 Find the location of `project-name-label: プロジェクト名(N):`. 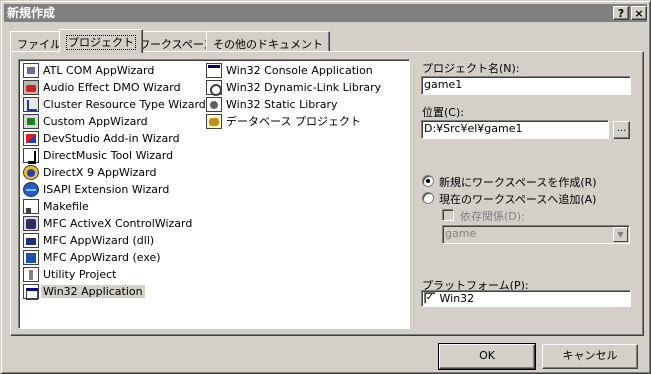

project-name-label: プロジェクト名(N): is located at coordinates (471, 68).